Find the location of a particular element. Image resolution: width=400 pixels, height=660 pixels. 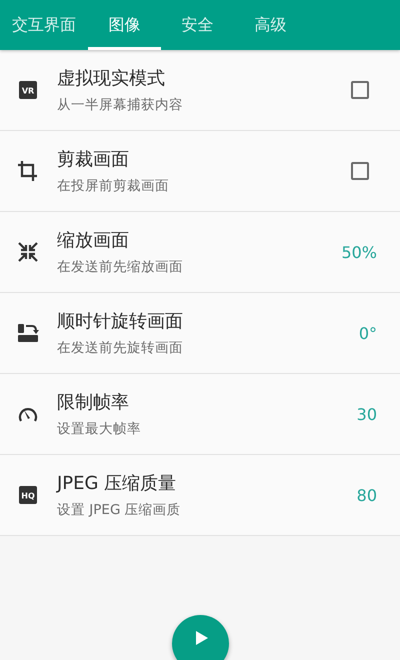

setting-description: 在发送前先缩放画面 is located at coordinates (120, 267).